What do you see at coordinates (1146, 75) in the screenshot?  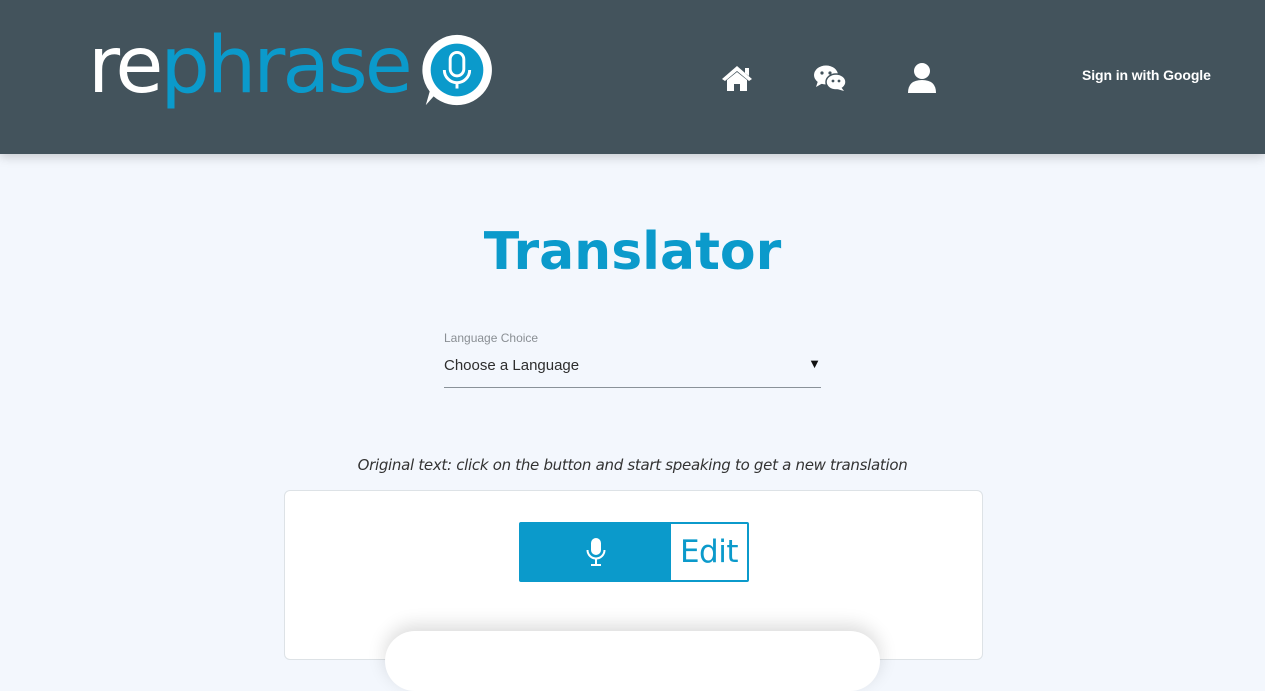 I see `sign-in-google-link: Sign in with Google` at bounding box center [1146, 75].